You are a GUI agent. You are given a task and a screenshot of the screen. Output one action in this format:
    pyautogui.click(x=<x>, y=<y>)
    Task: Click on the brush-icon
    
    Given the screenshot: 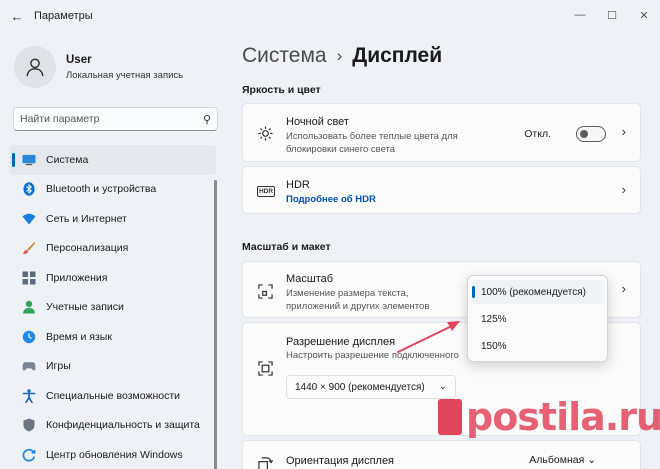 What is the action you would take?
    pyautogui.click(x=29, y=248)
    